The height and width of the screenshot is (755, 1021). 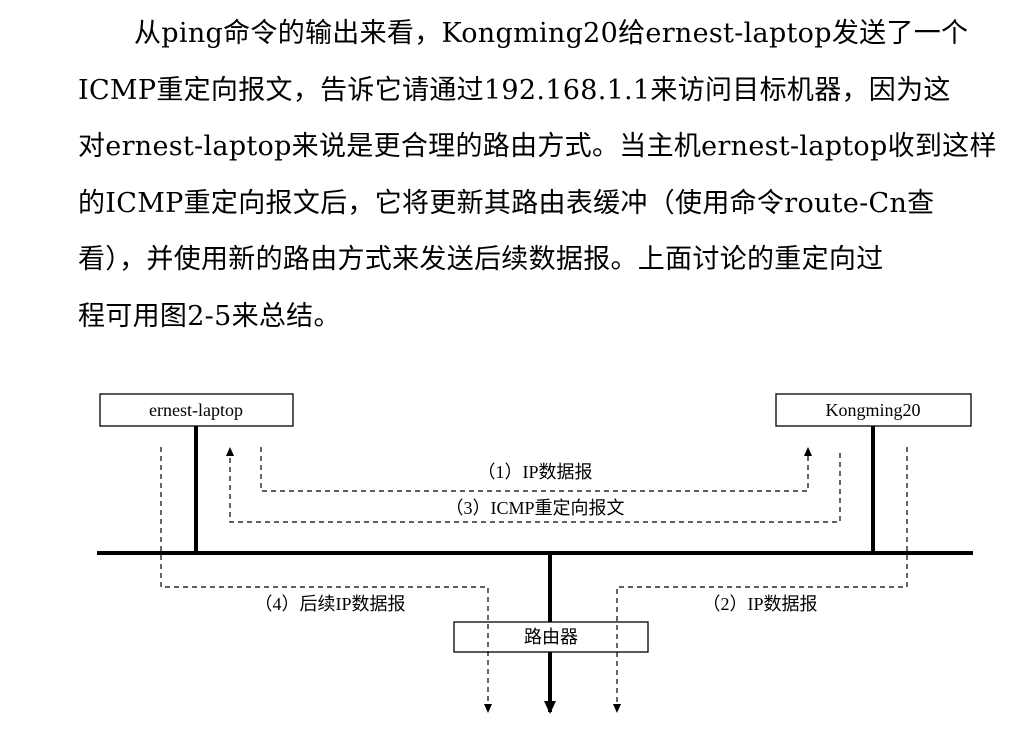 What do you see at coordinates (329, 604) in the screenshot?
I see `arrow-4-label: （4）后续IP数据报` at bounding box center [329, 604].